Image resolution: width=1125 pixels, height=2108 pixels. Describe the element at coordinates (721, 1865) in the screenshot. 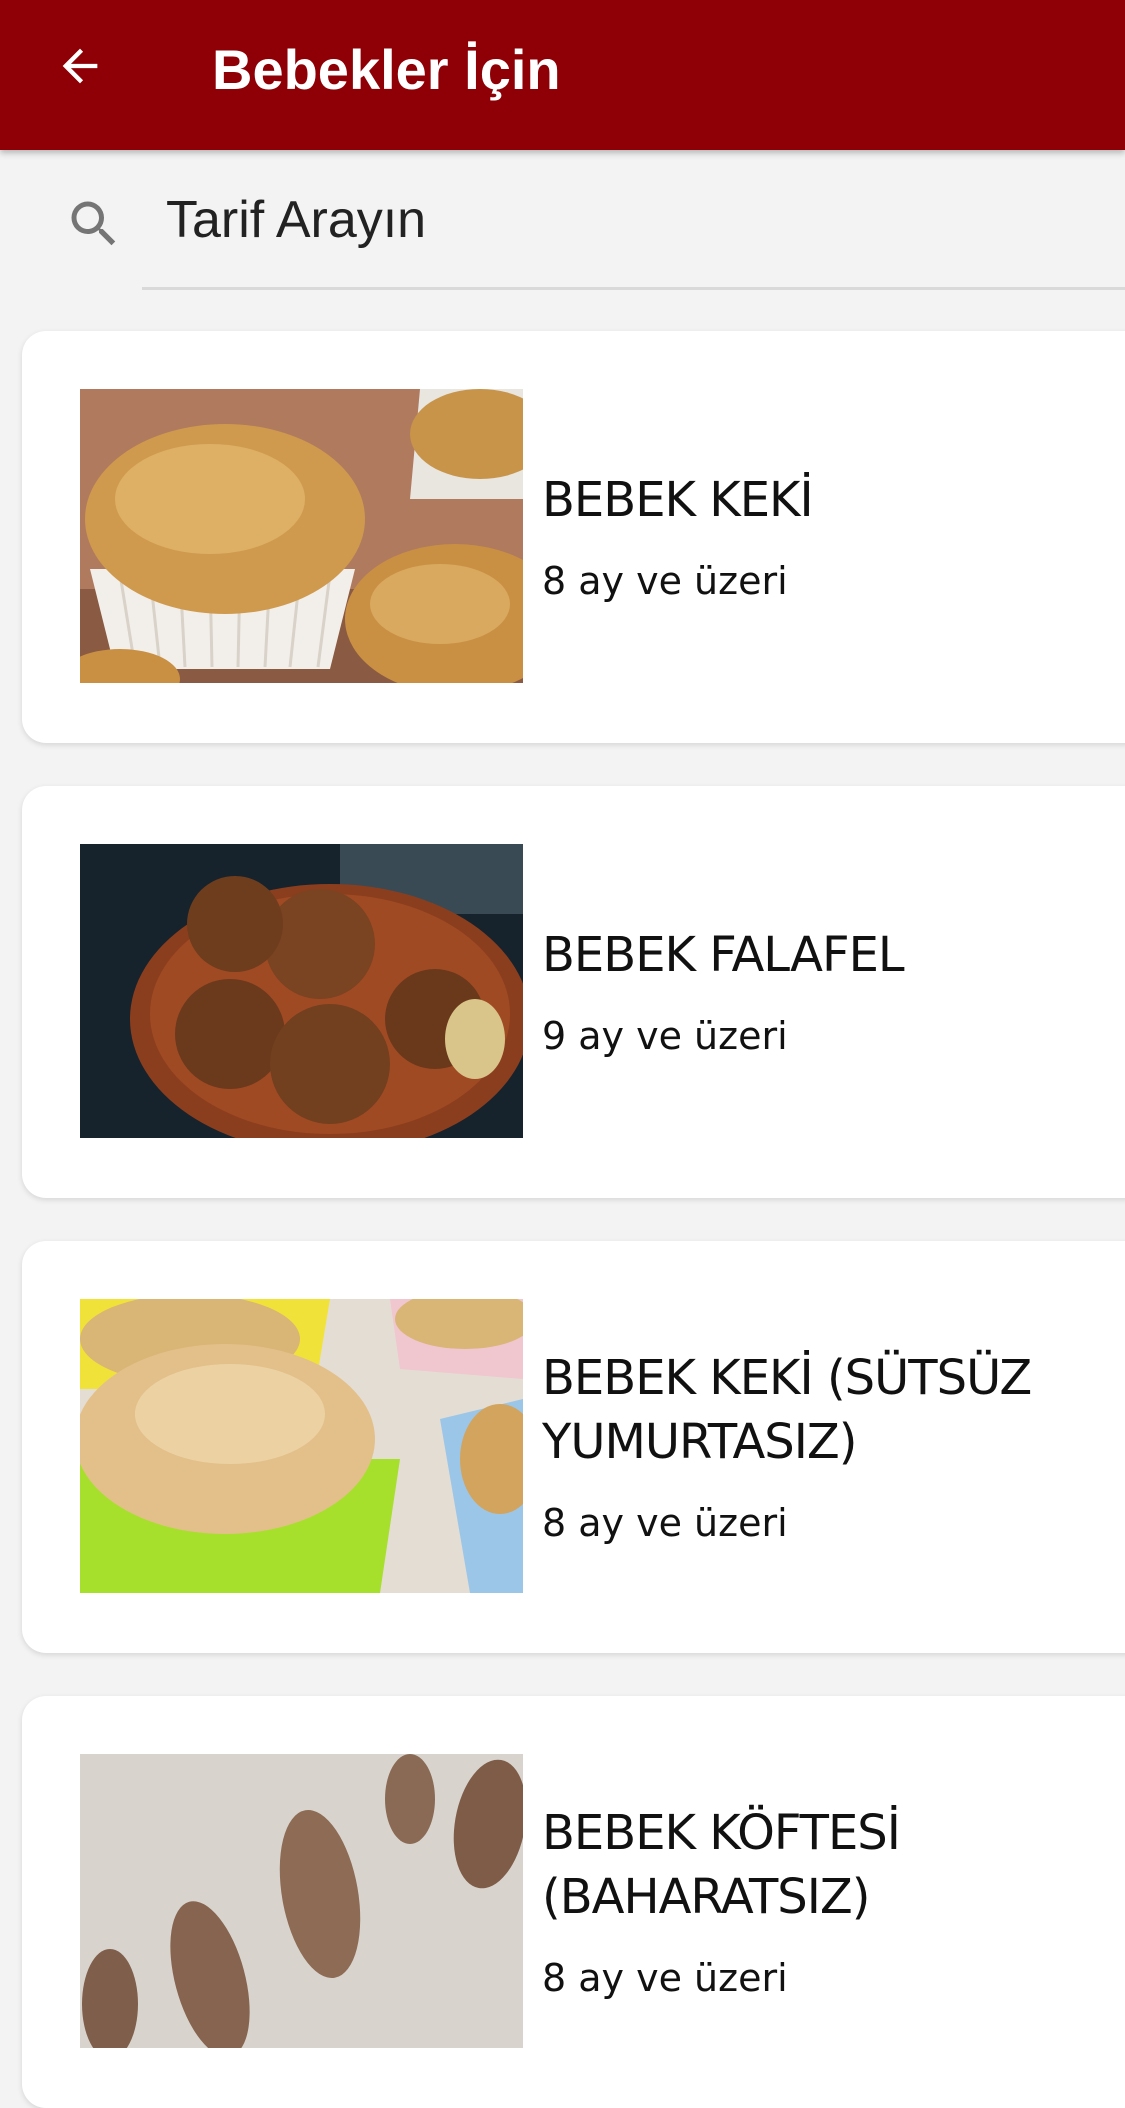

I see `recipe-title: BEBEK KÖFTESİ (BAHARATSIZ)` at that location.